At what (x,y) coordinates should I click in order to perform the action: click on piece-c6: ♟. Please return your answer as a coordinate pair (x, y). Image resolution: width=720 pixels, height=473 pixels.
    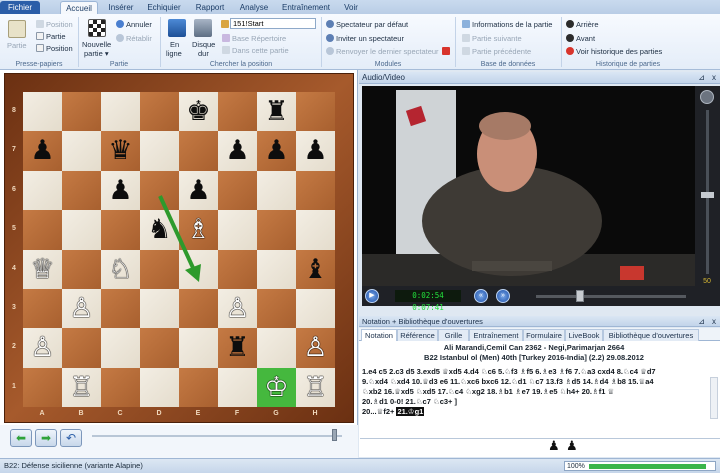
    Looking at the image, I should click on (120, 190).